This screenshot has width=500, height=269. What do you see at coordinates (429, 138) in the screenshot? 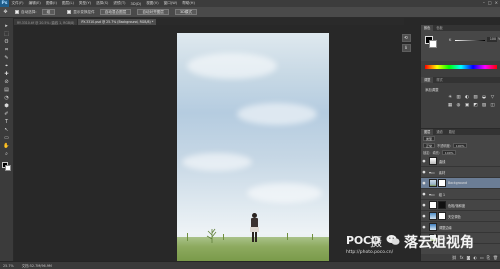
I see `layer-kind-filter: 类型` at bounding box center [429, 138].